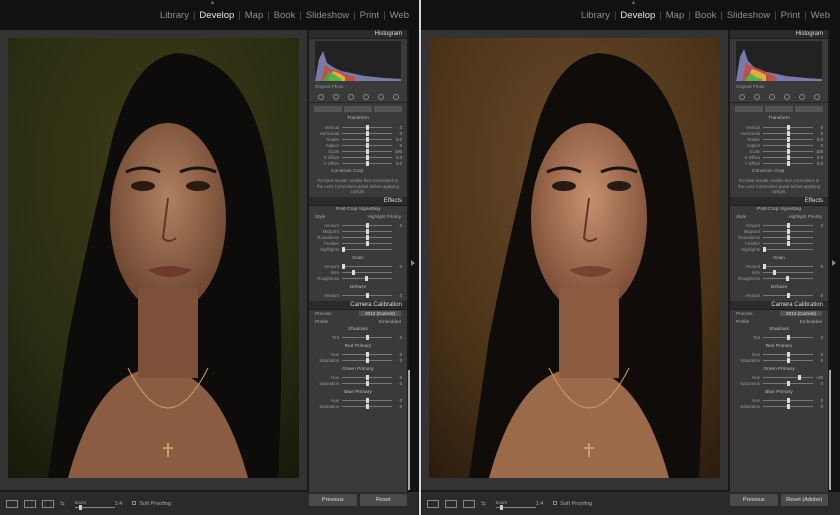 The height and width of the screenshot is (515, 840). I want to click on reset-button: Reset, so click(383, 500).